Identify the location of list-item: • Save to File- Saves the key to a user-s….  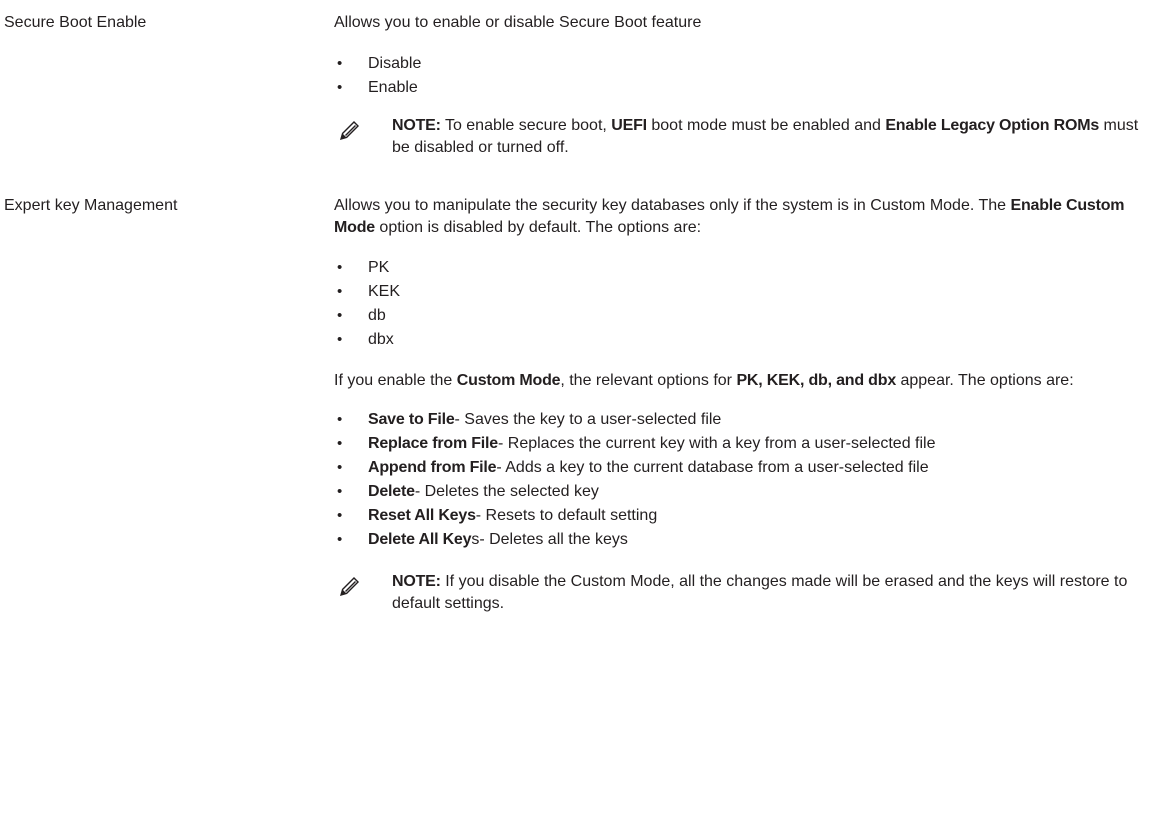
(744, 421).